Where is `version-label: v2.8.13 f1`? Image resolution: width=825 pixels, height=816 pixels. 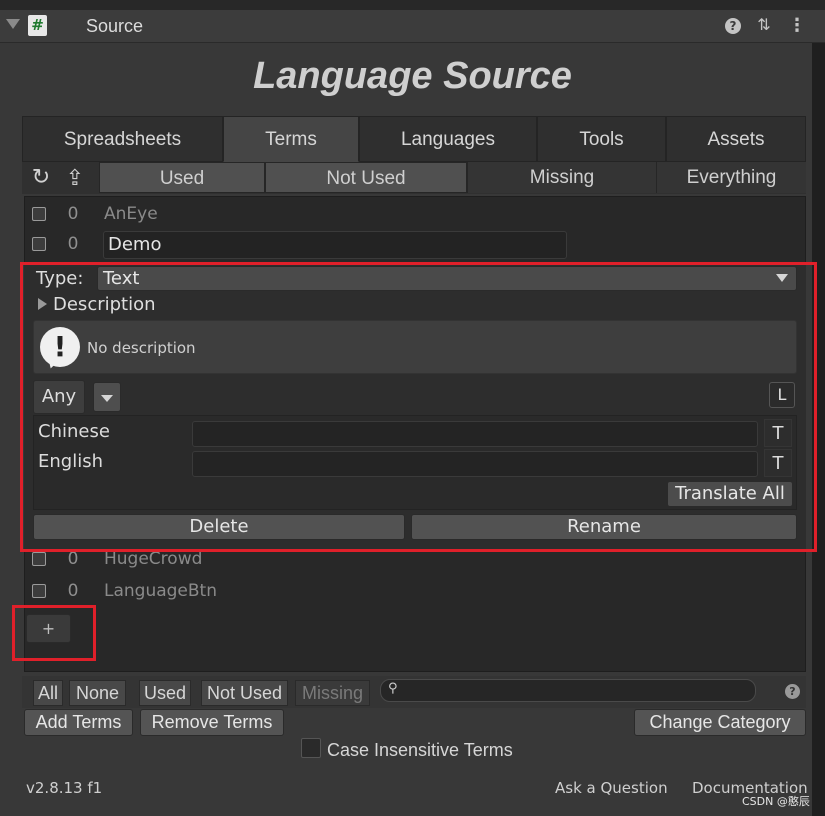 version-label: v2.8.13 f1 is located at coordinates (64, 788).